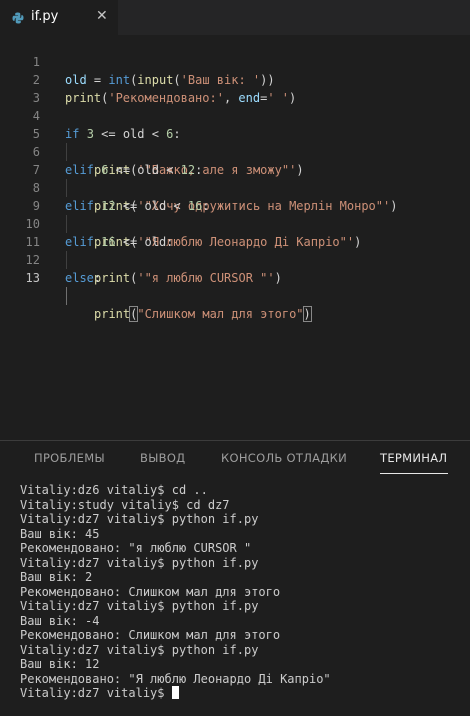 This screenshot has width=470, height=716. Describe the element at coordinates (235, 17) in the screenshot. I see `editor-tab-bar: if.py ✕` at that location.